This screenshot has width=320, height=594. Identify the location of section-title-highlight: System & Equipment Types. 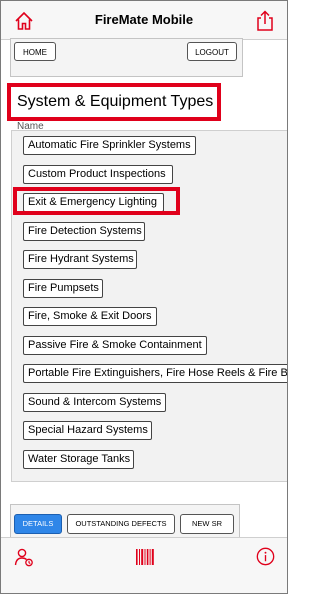
(114, 102).